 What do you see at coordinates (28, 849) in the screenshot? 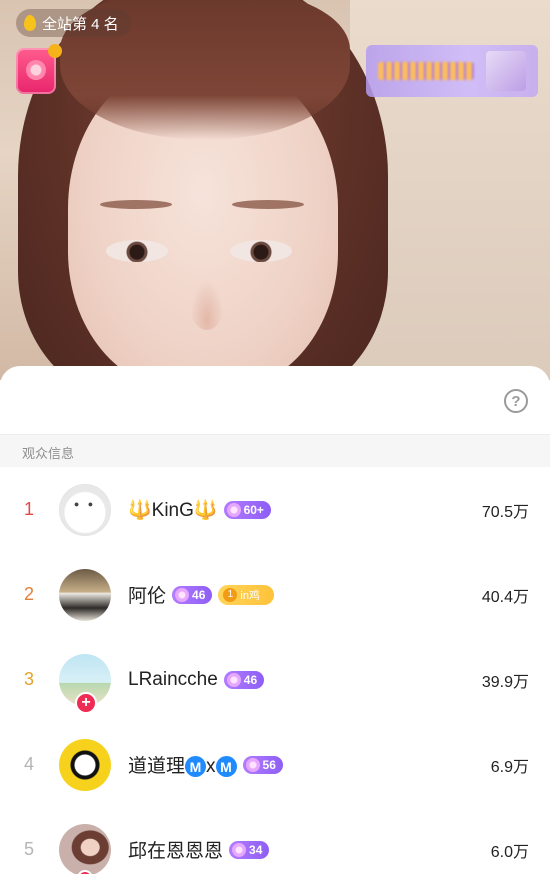
I see `rank-number: 5` at bounding box center [28, 849].